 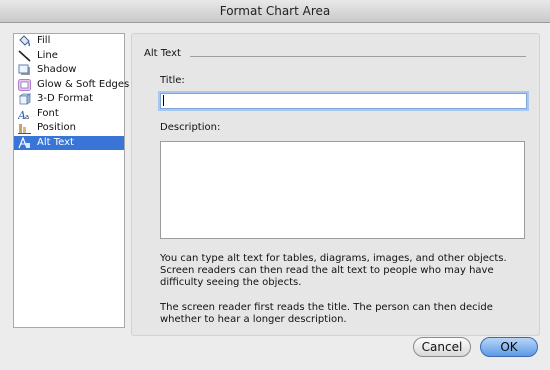 What do you see at coordinates (56, 127) in the screenshot?
I see `sidebar-item-label: Position` at bounding box center [56, 127].